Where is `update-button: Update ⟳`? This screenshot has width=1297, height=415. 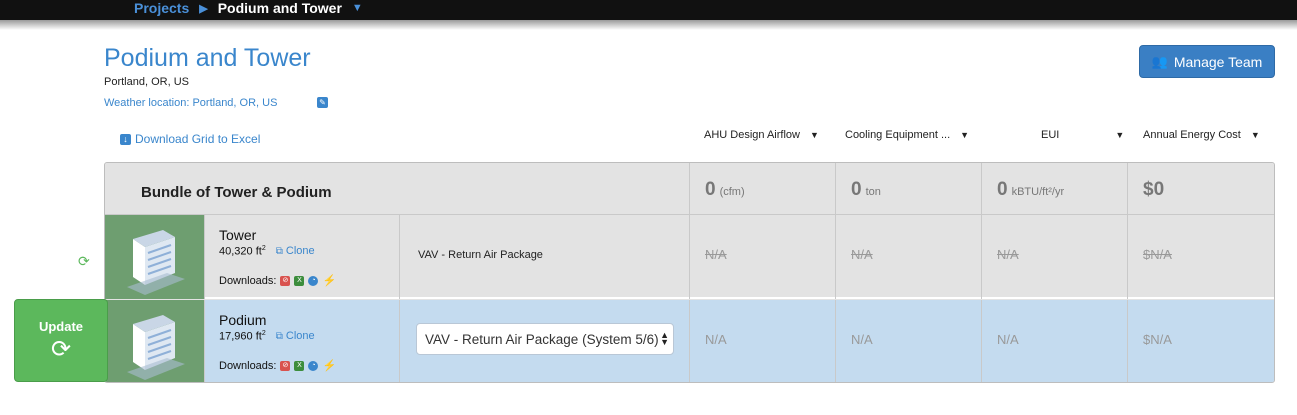 update-button: Update ⟳ is located at coordinates (61, 340).